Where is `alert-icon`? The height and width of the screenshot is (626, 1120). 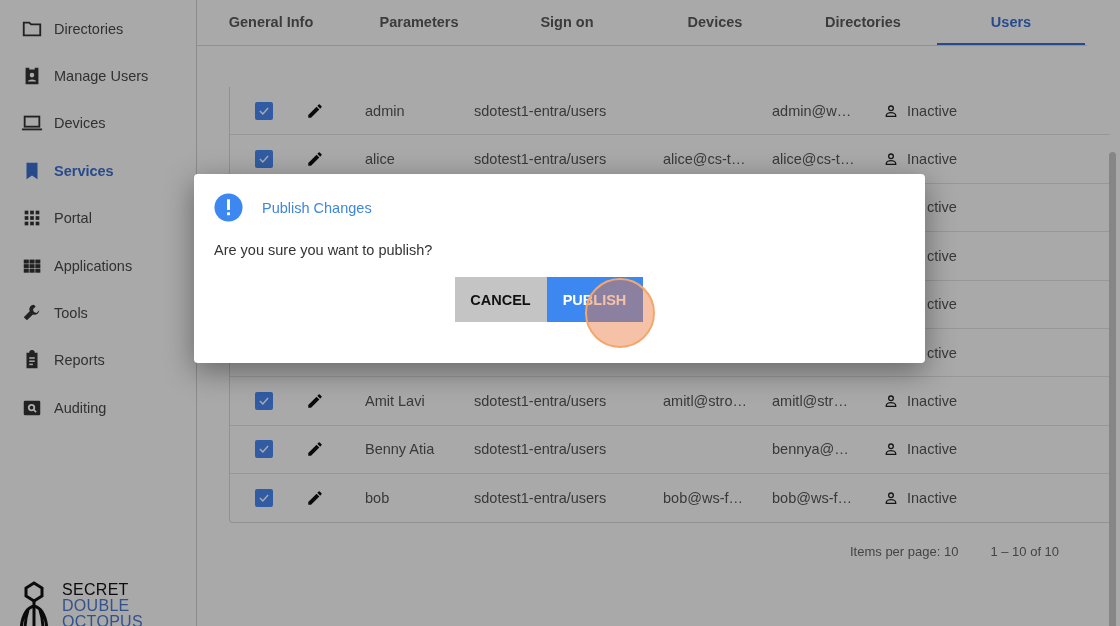 alert-icon is located at coordinates (228, 207).